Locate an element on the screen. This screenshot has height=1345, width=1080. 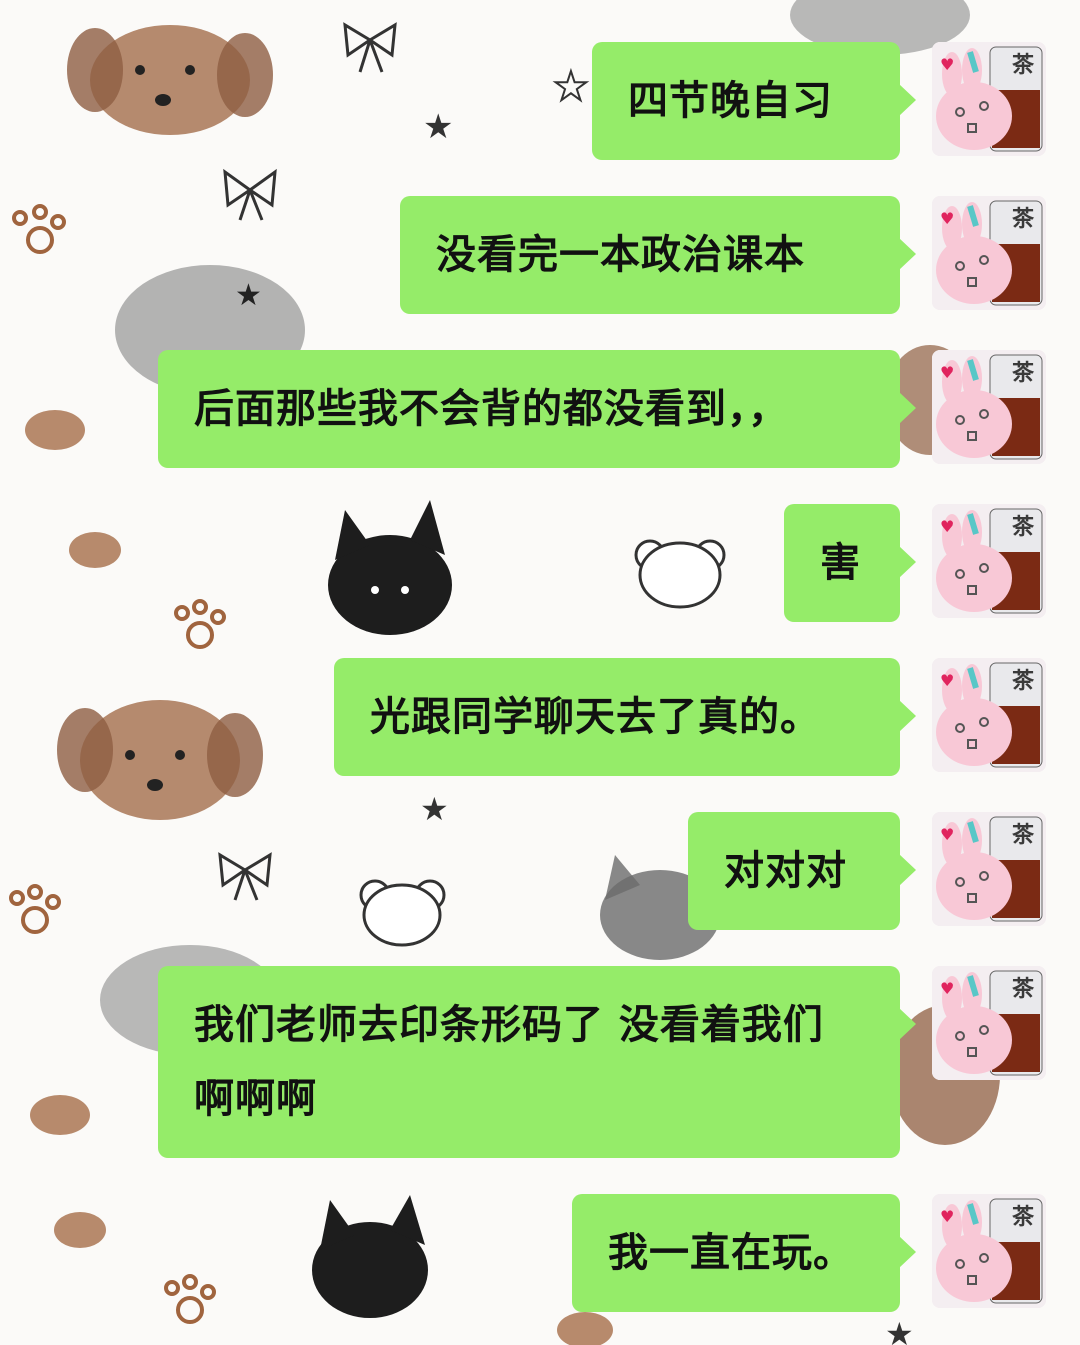
message-bubble: 光跟同学聊天去了真的。 is located at coordinates (625, 717).